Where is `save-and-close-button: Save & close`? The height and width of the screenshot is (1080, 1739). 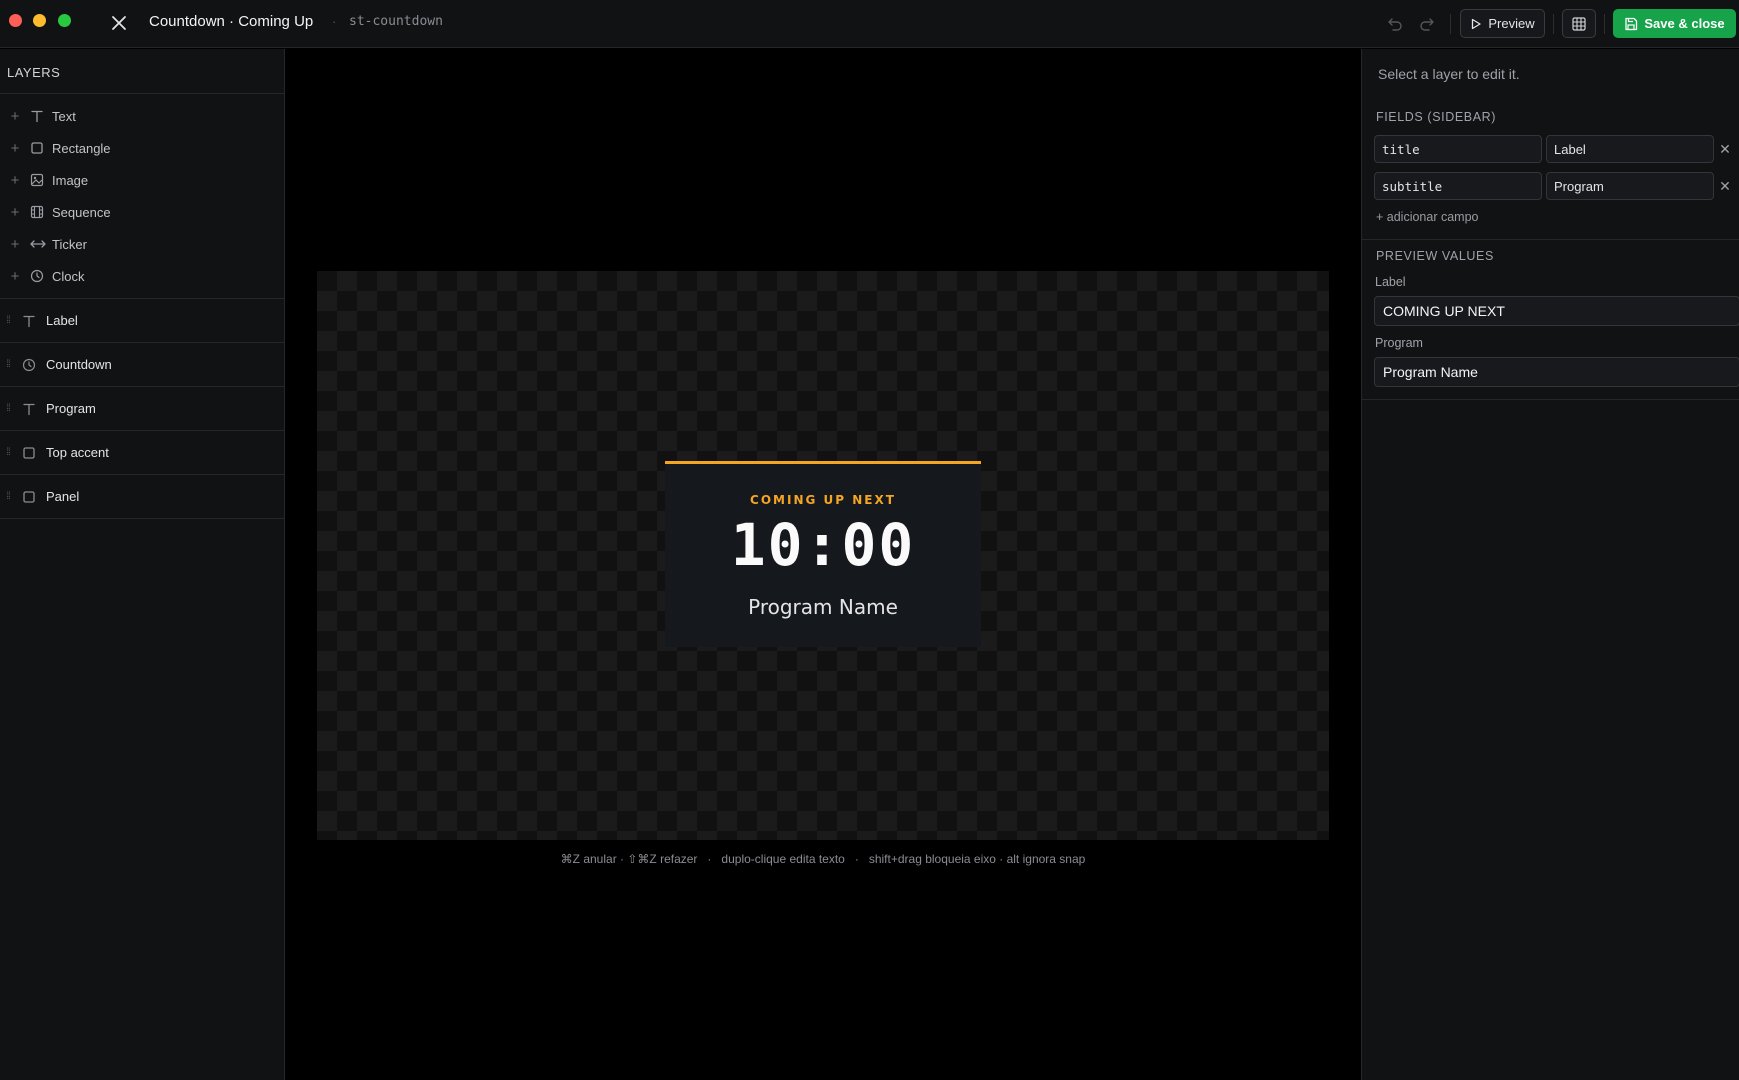 save-and-close-button: Save & close is located at coordinates (1674, 23).